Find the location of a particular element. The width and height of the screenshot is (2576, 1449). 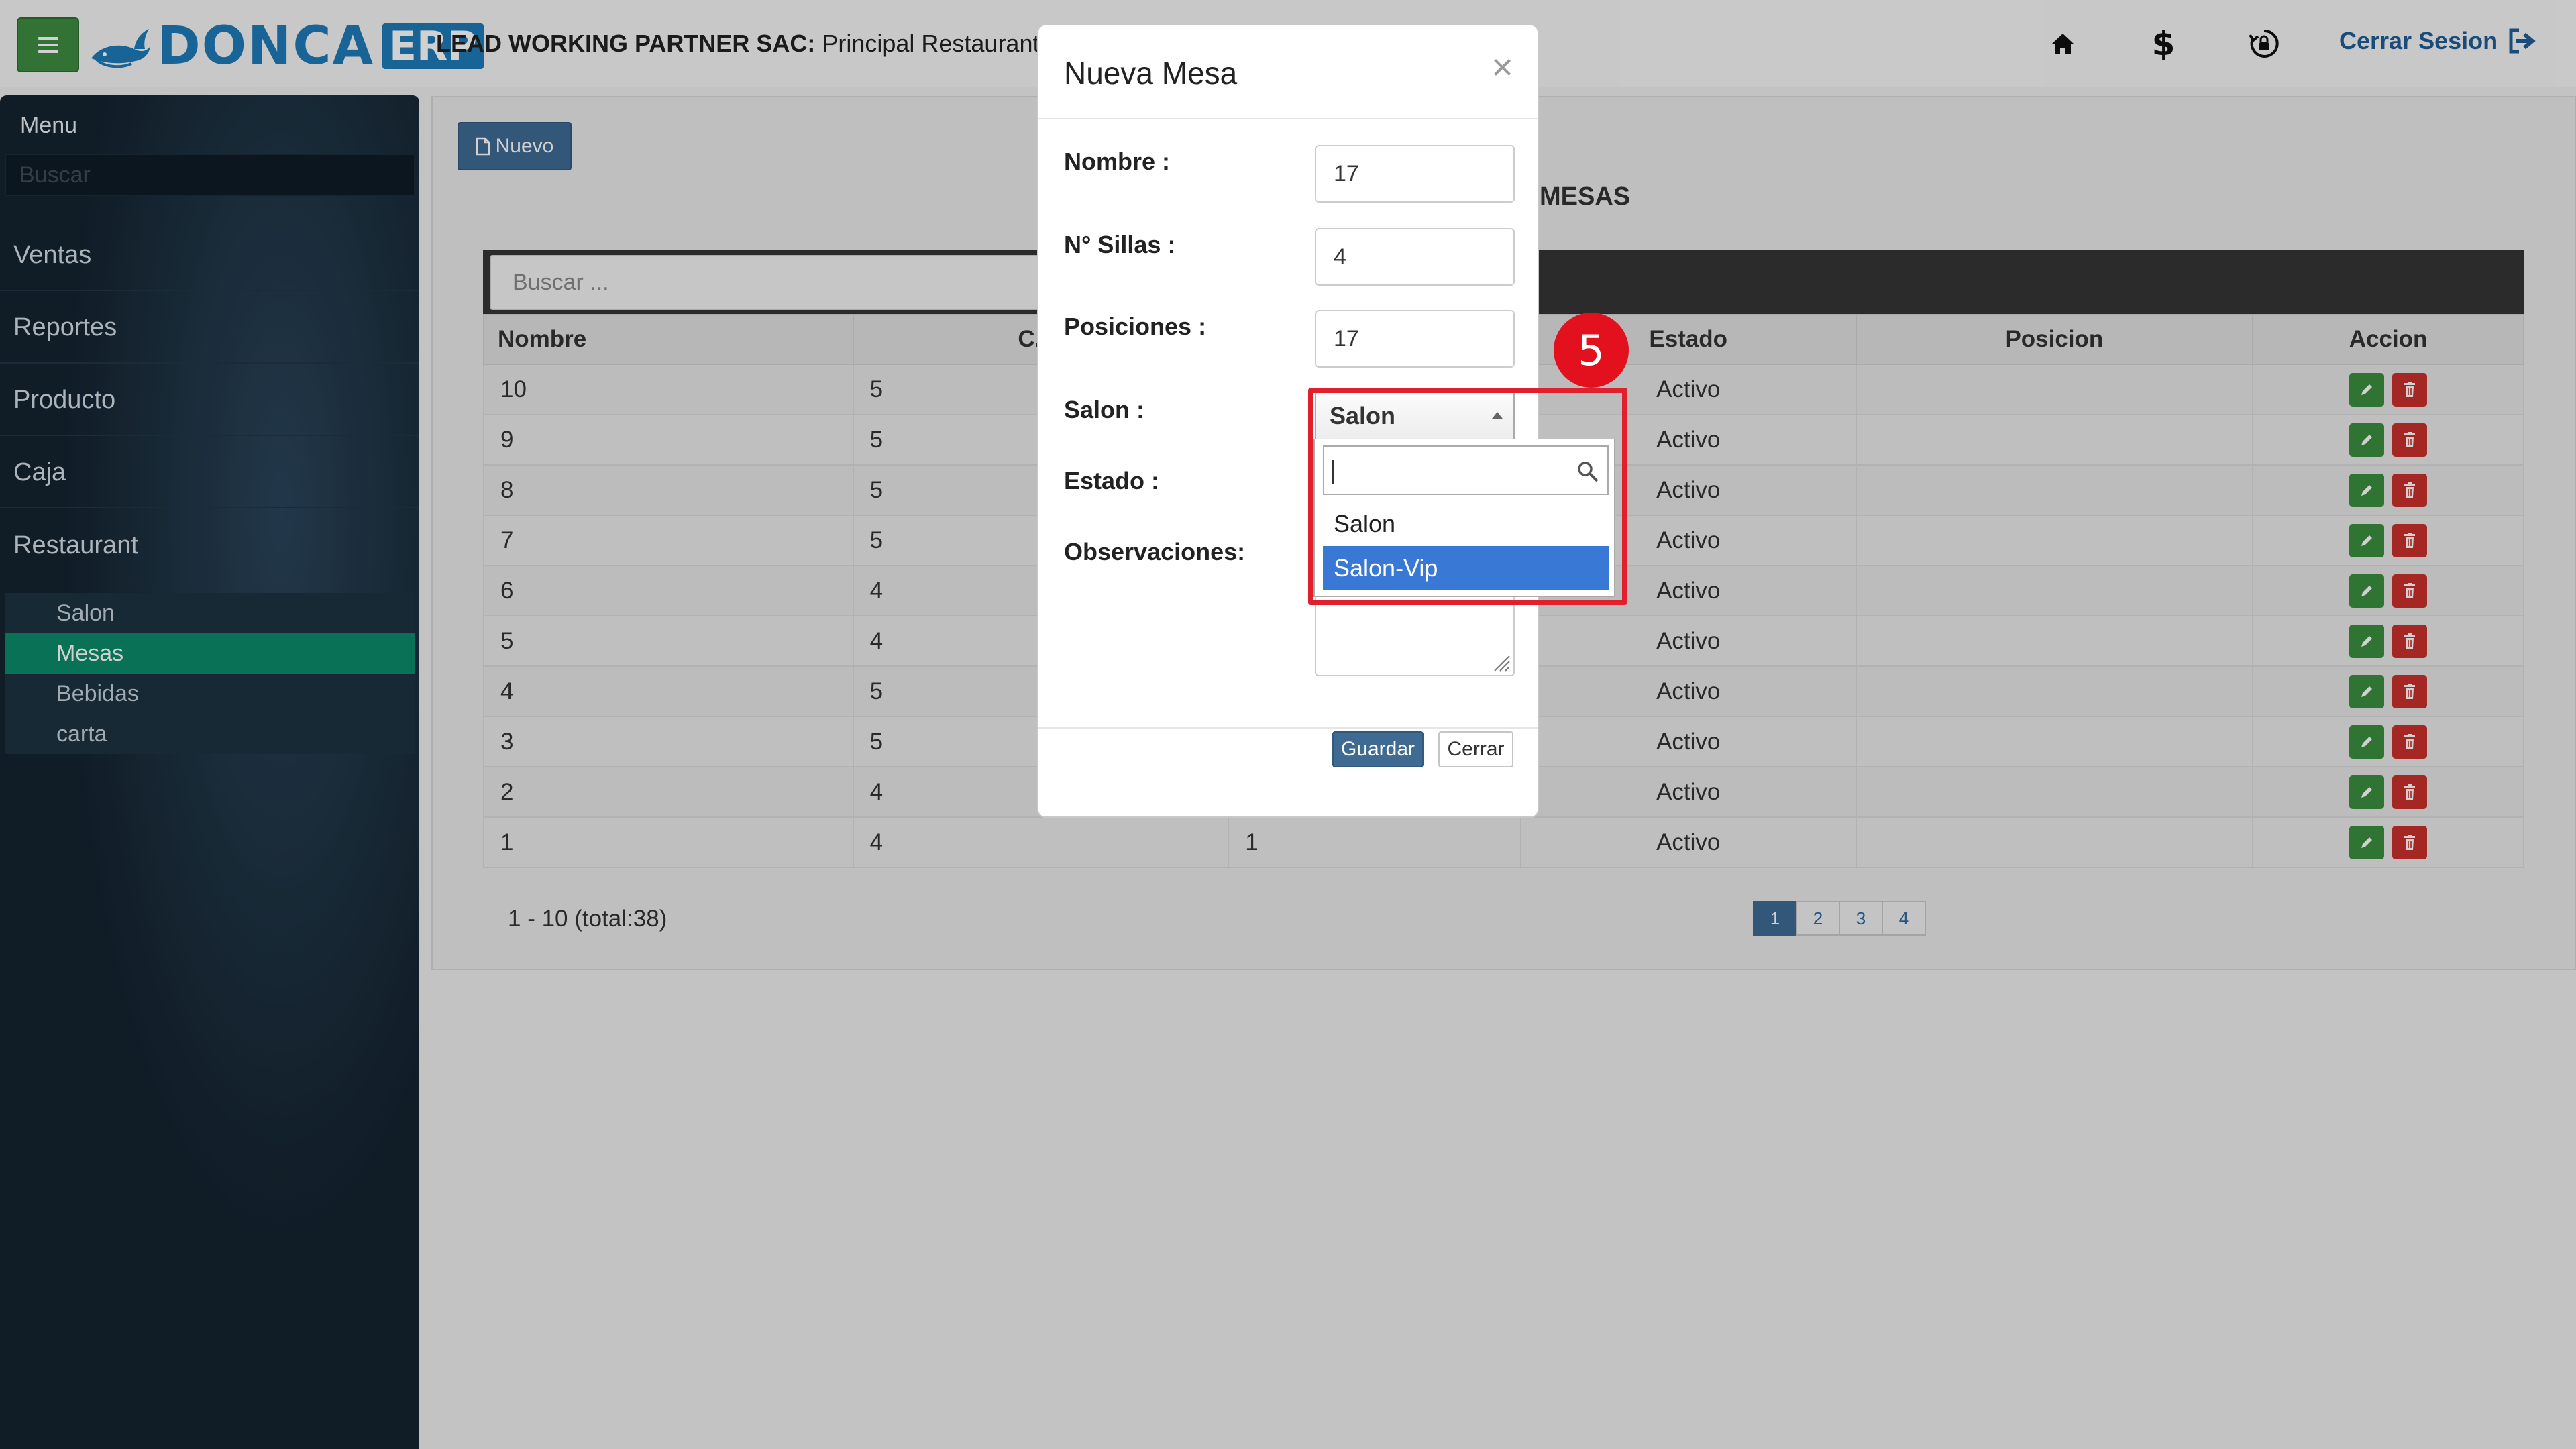

annotation-highlight-box is located at coordinates (1467, 496).